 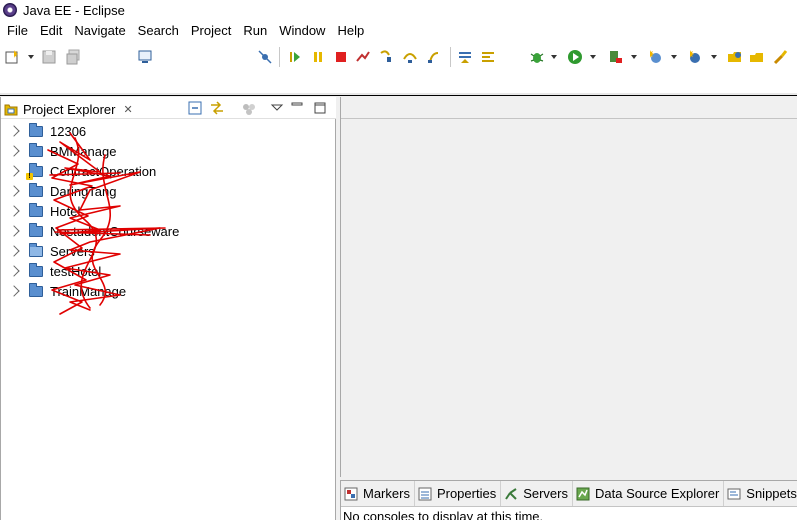 What do you see at coordinates (363, 57) in the screenshot?
I see `disconnect-icon` at bounding box center [363, 57].